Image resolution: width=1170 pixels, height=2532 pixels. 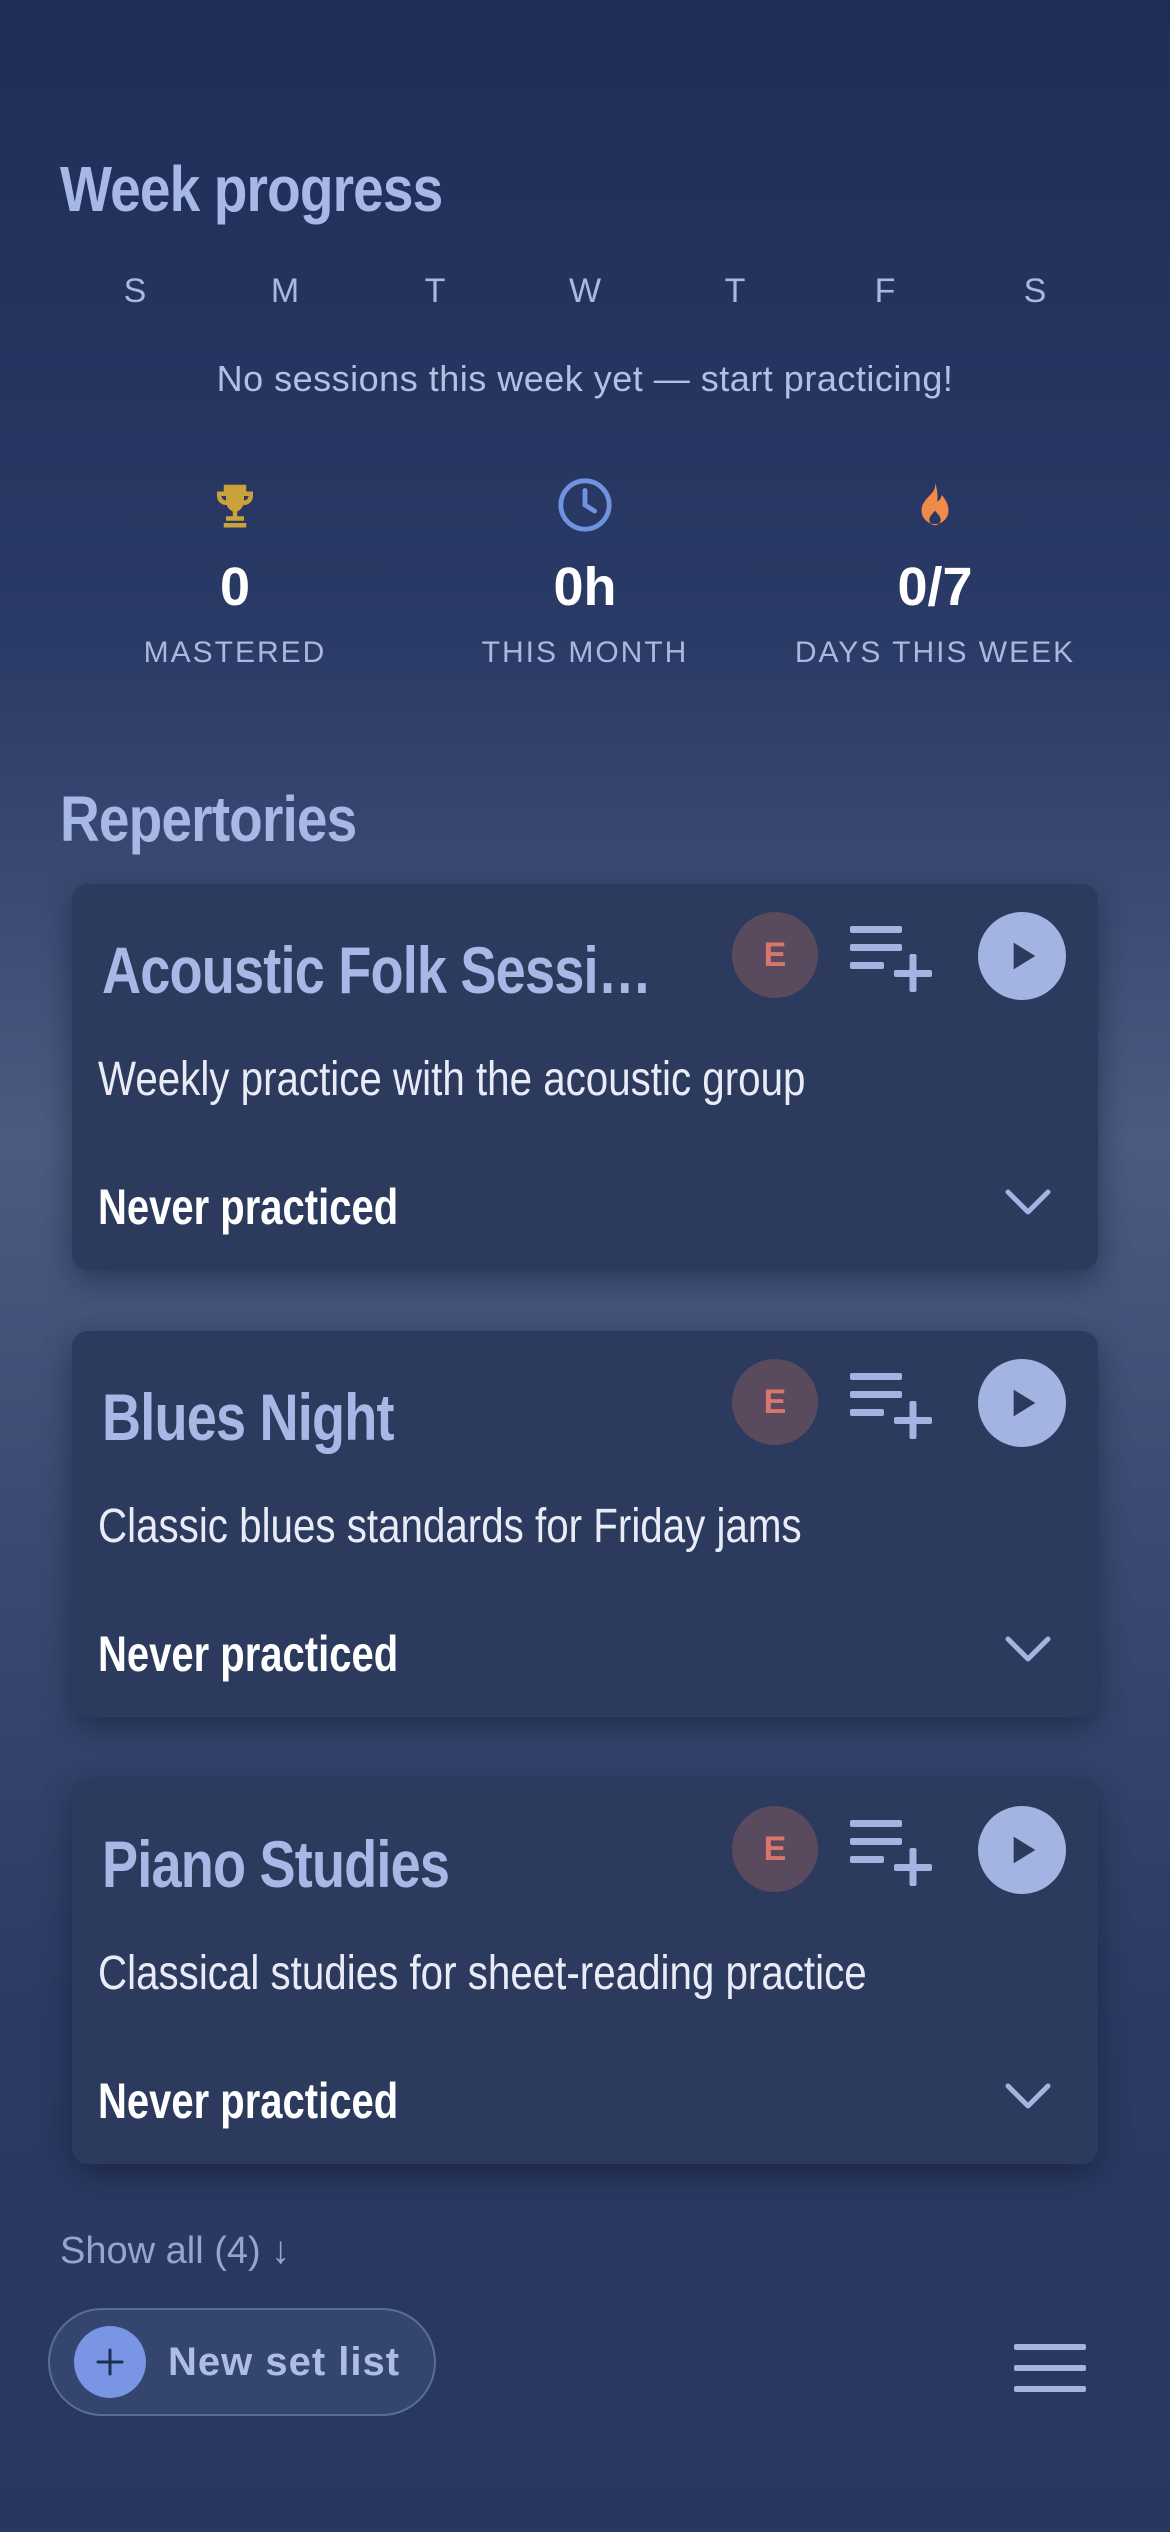 What do you see at coordinates (935, 587) in the screenshot?
I see `stat-days-this-week-value: 0/7` at bounding box center [935, 587].